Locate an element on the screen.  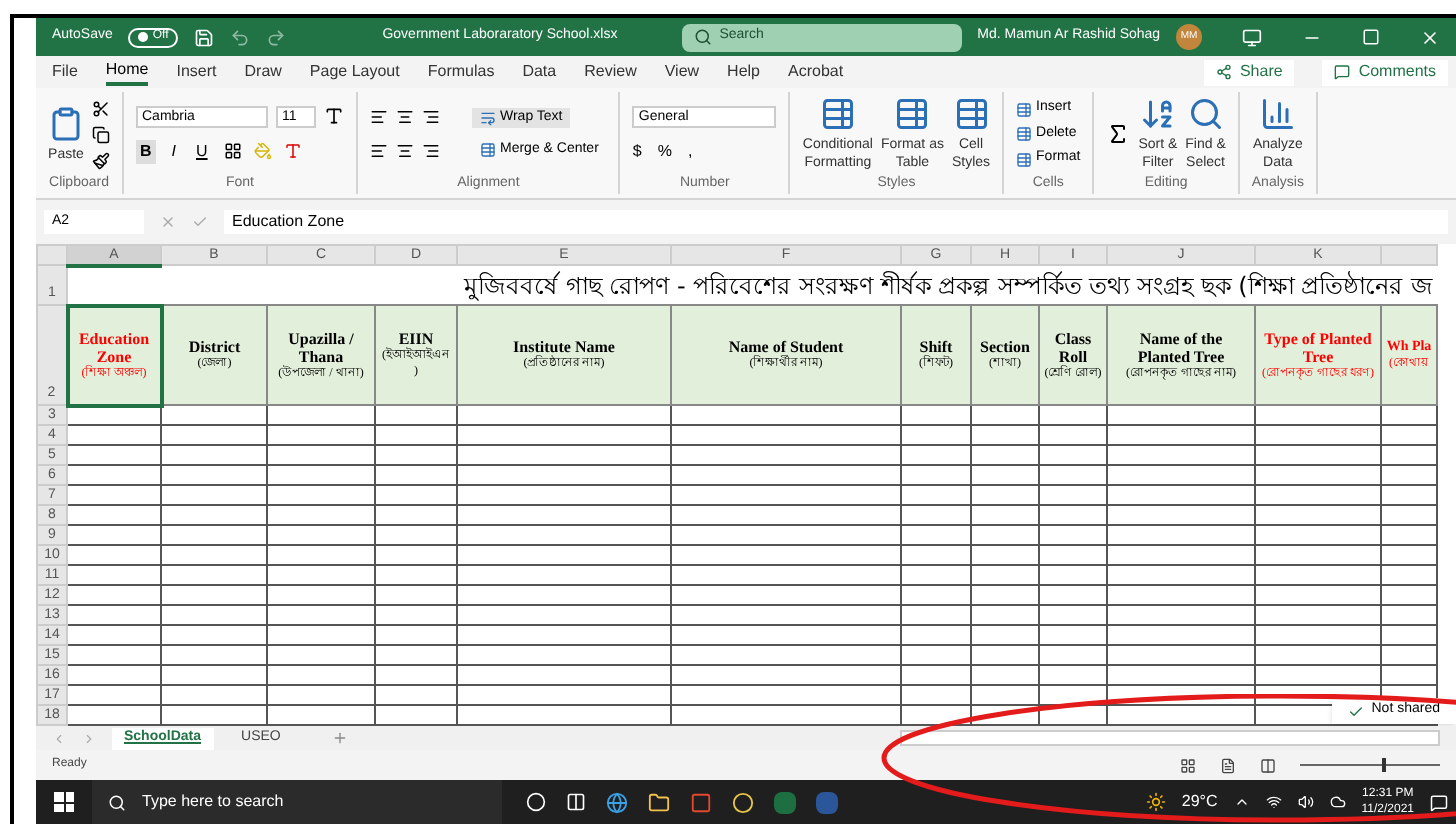
font-style-button: U is located at coordinates (202, 151).